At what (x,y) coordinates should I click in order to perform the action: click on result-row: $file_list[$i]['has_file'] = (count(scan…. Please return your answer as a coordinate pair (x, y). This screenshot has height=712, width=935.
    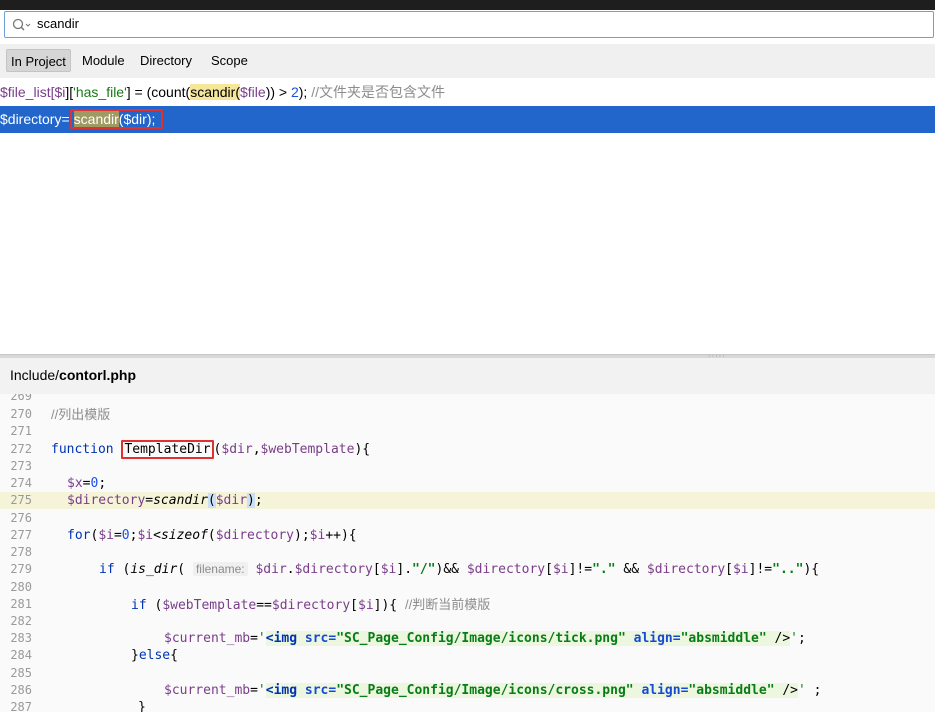
    Looking at the image, I should click on (467, 92).